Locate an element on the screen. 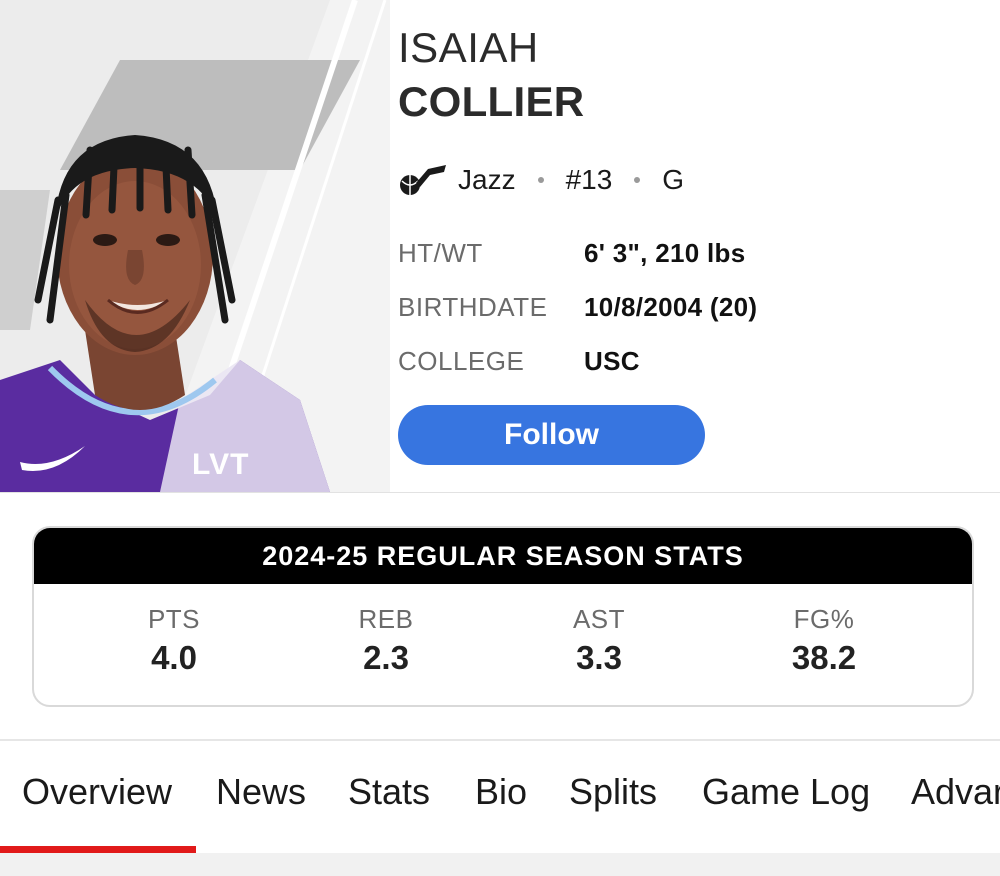 Image resolution: width=1000 pixels, height=876 pixels. stat-value: 38.2 is located at coordinates (824, 657).